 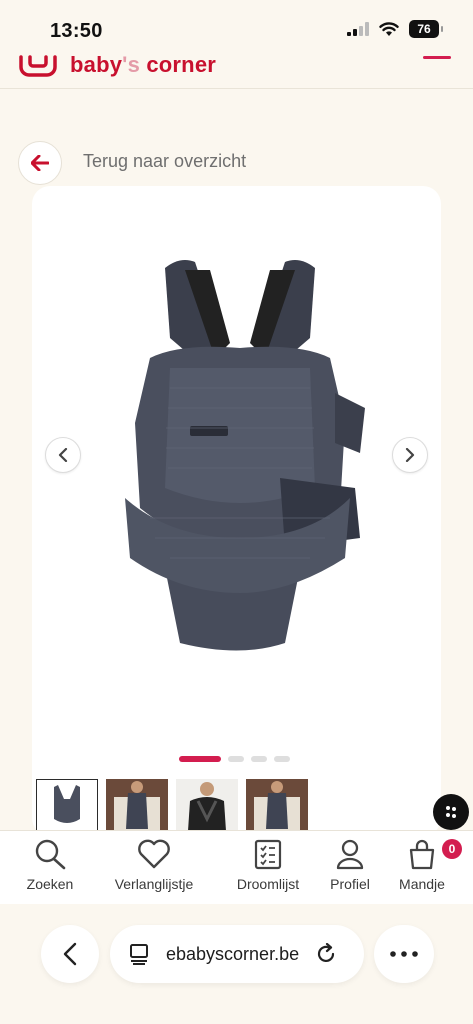 What do you see at coordinates (268, 854) in the screenshot?
I see `checklist-icon` at bounding box center [268, 854].